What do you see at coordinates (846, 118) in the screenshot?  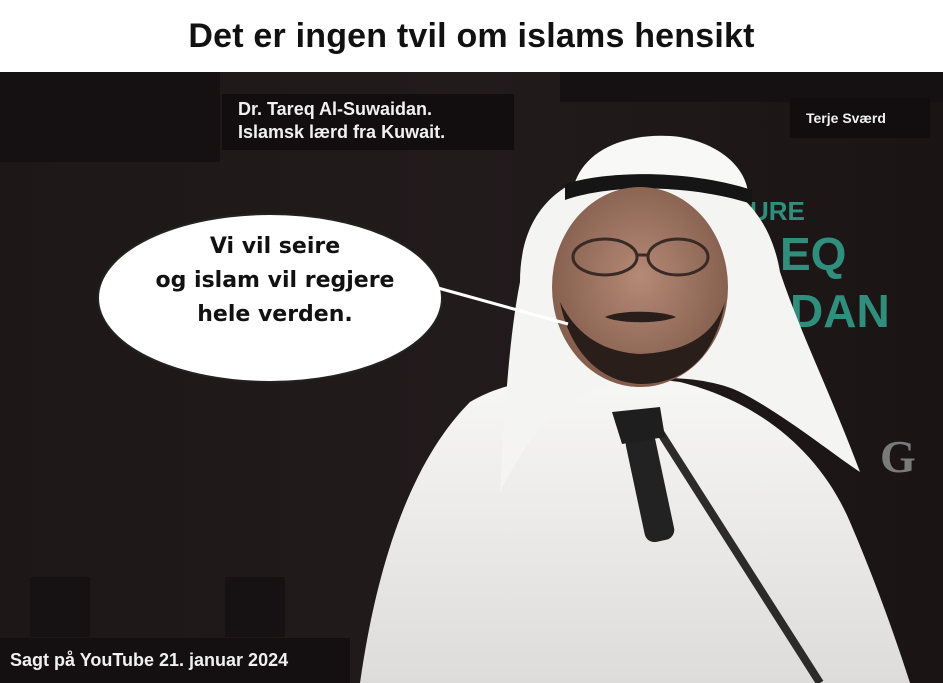 I see `author-name: Terje Sværd` at bounding box center [846, 118].